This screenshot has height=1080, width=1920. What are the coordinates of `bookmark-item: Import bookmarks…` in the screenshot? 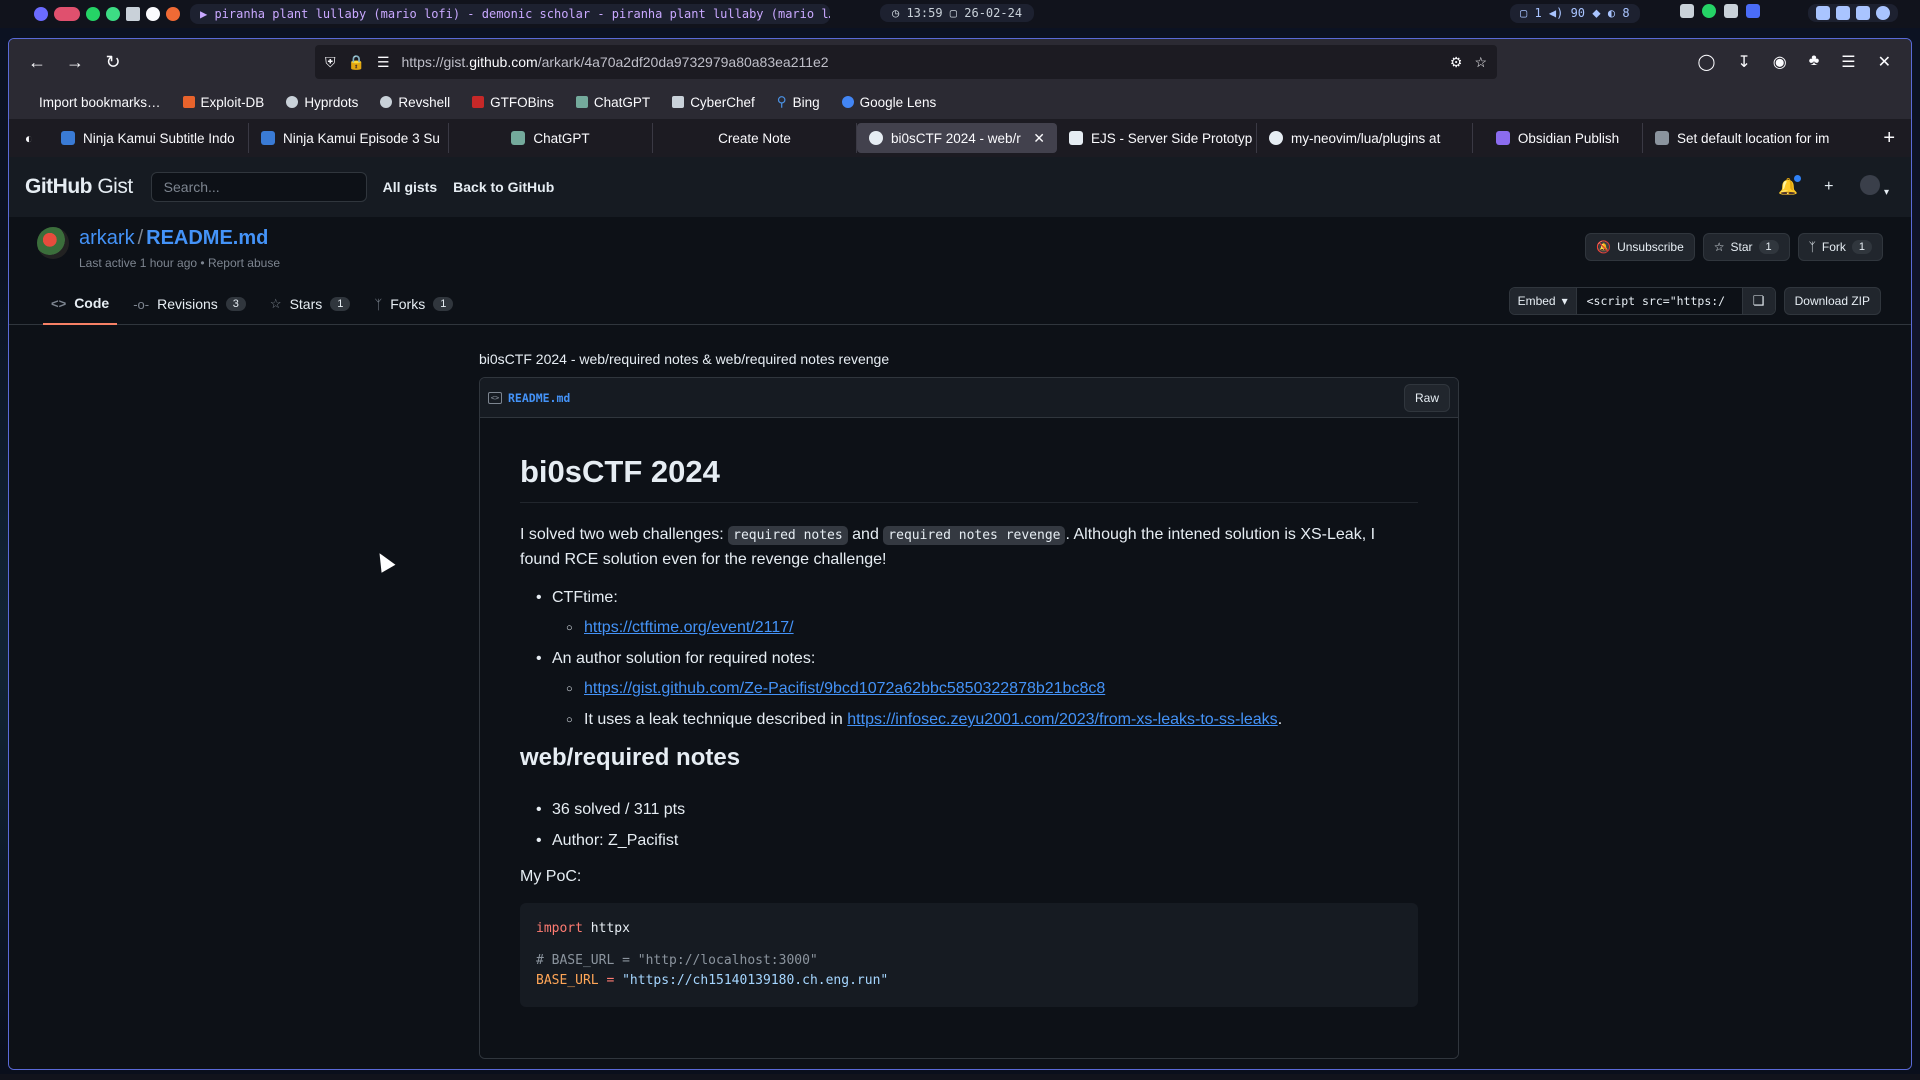 It's located at (91, 102).